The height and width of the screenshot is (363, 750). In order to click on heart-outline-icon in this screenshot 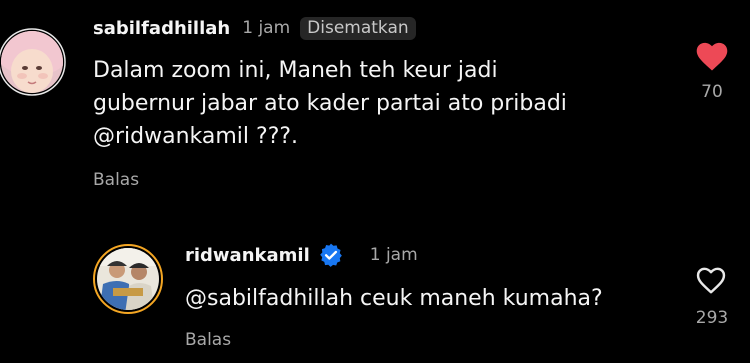, I will do `click(711, 280)`.